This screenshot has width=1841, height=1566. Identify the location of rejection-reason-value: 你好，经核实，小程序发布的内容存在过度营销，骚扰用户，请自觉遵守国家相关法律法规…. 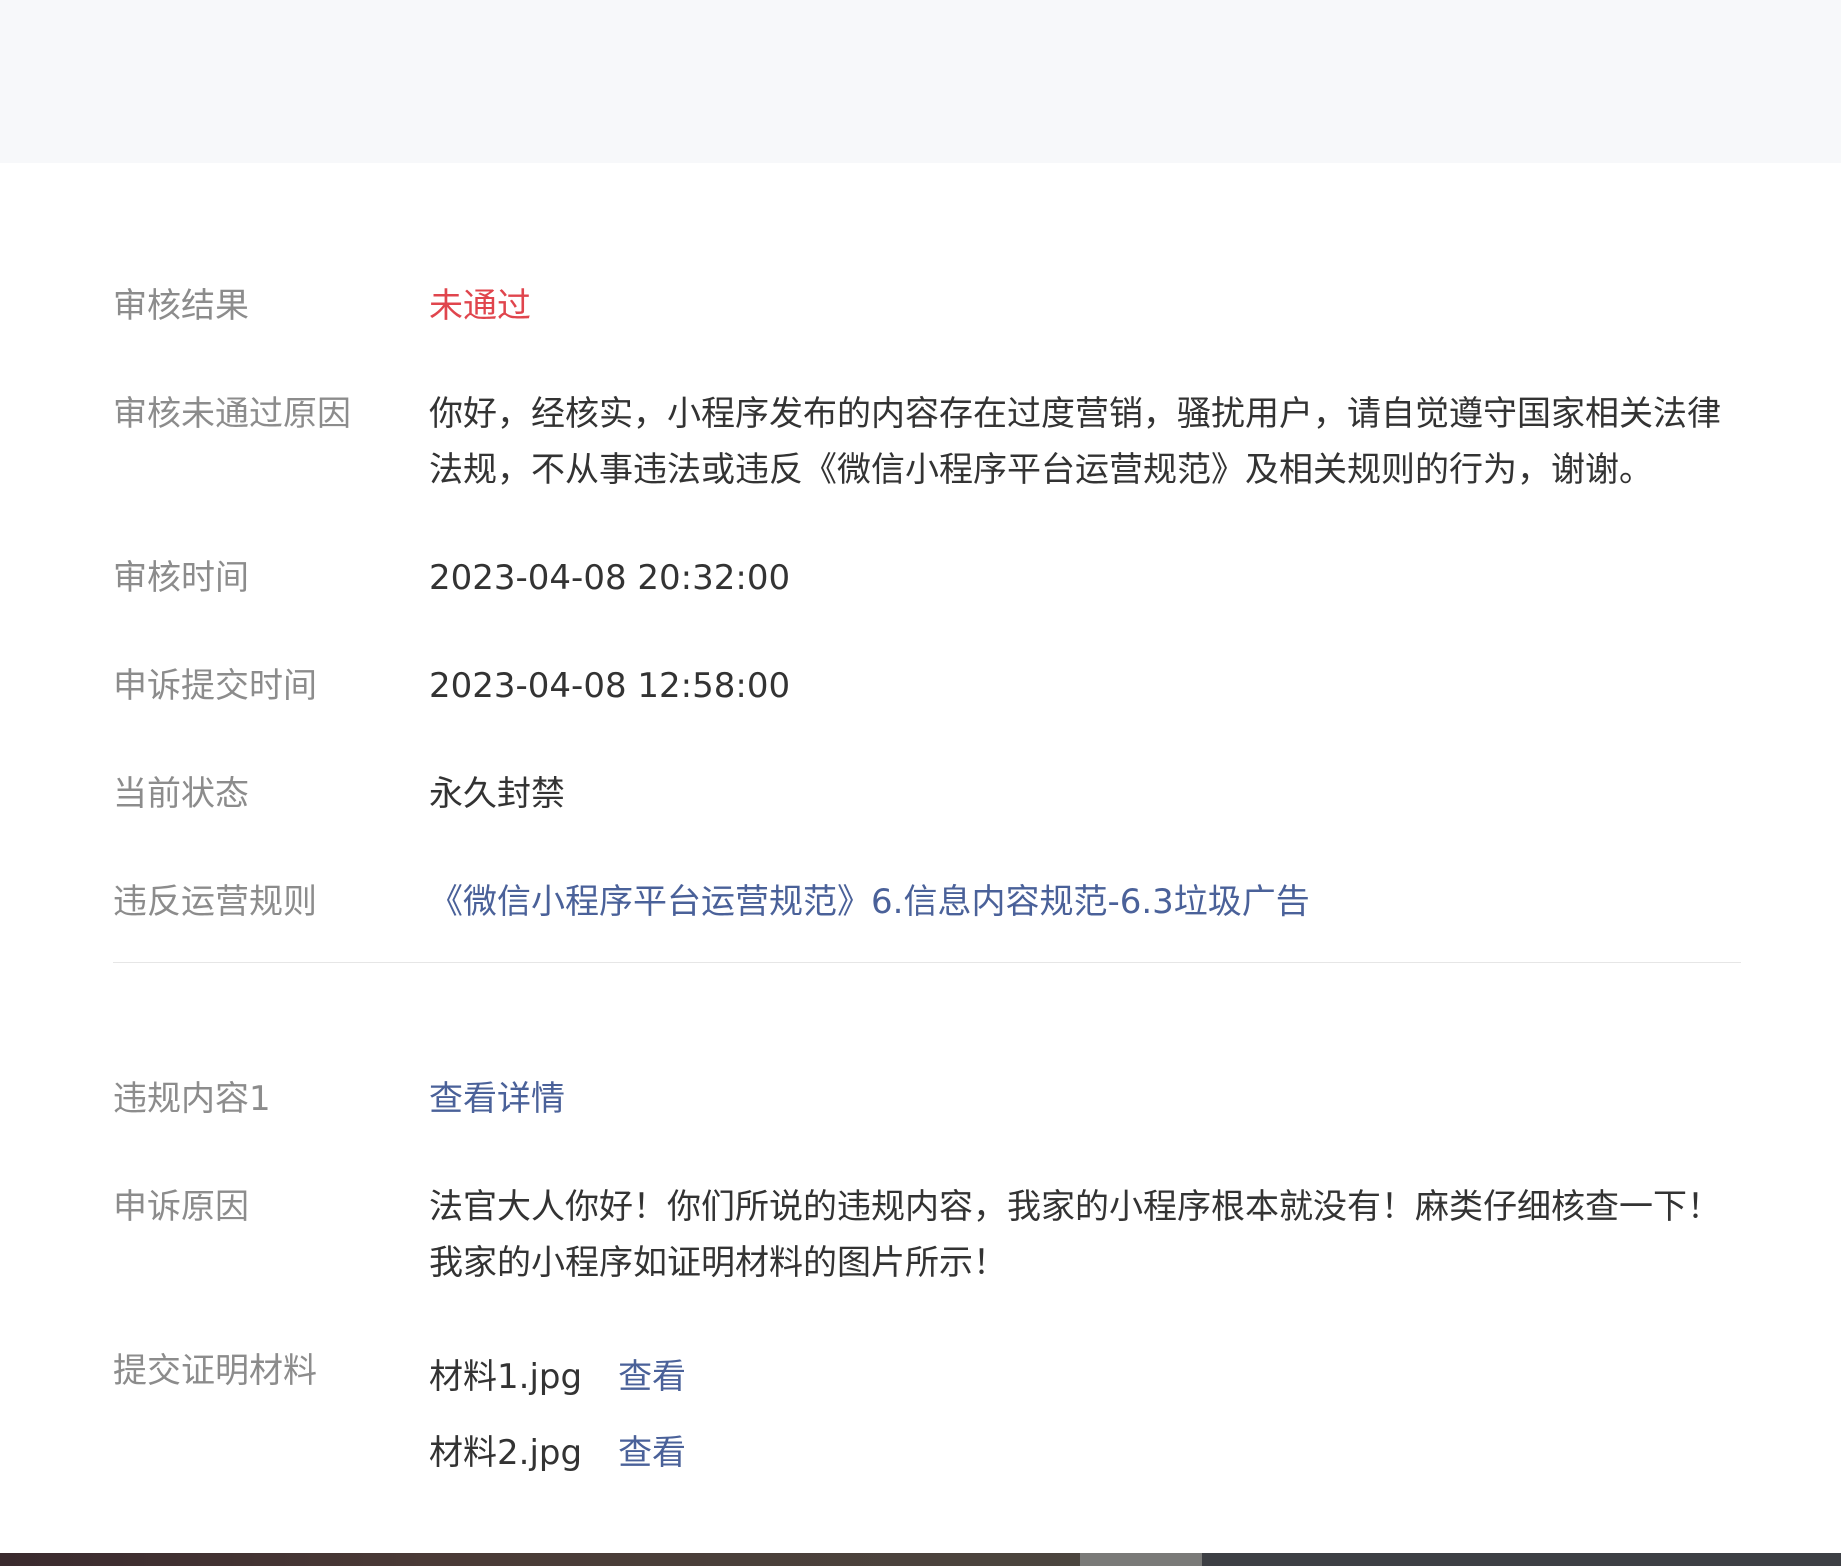
(1075, 442).